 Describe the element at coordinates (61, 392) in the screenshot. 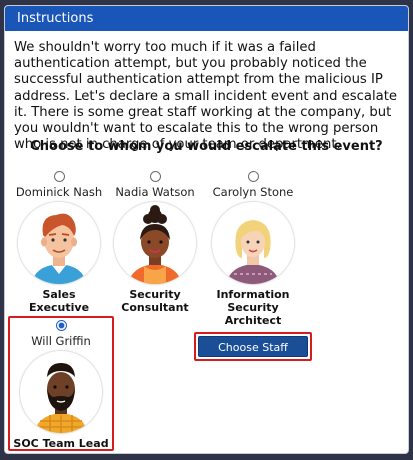

I see `man-beard-avatar-icon` at that location.